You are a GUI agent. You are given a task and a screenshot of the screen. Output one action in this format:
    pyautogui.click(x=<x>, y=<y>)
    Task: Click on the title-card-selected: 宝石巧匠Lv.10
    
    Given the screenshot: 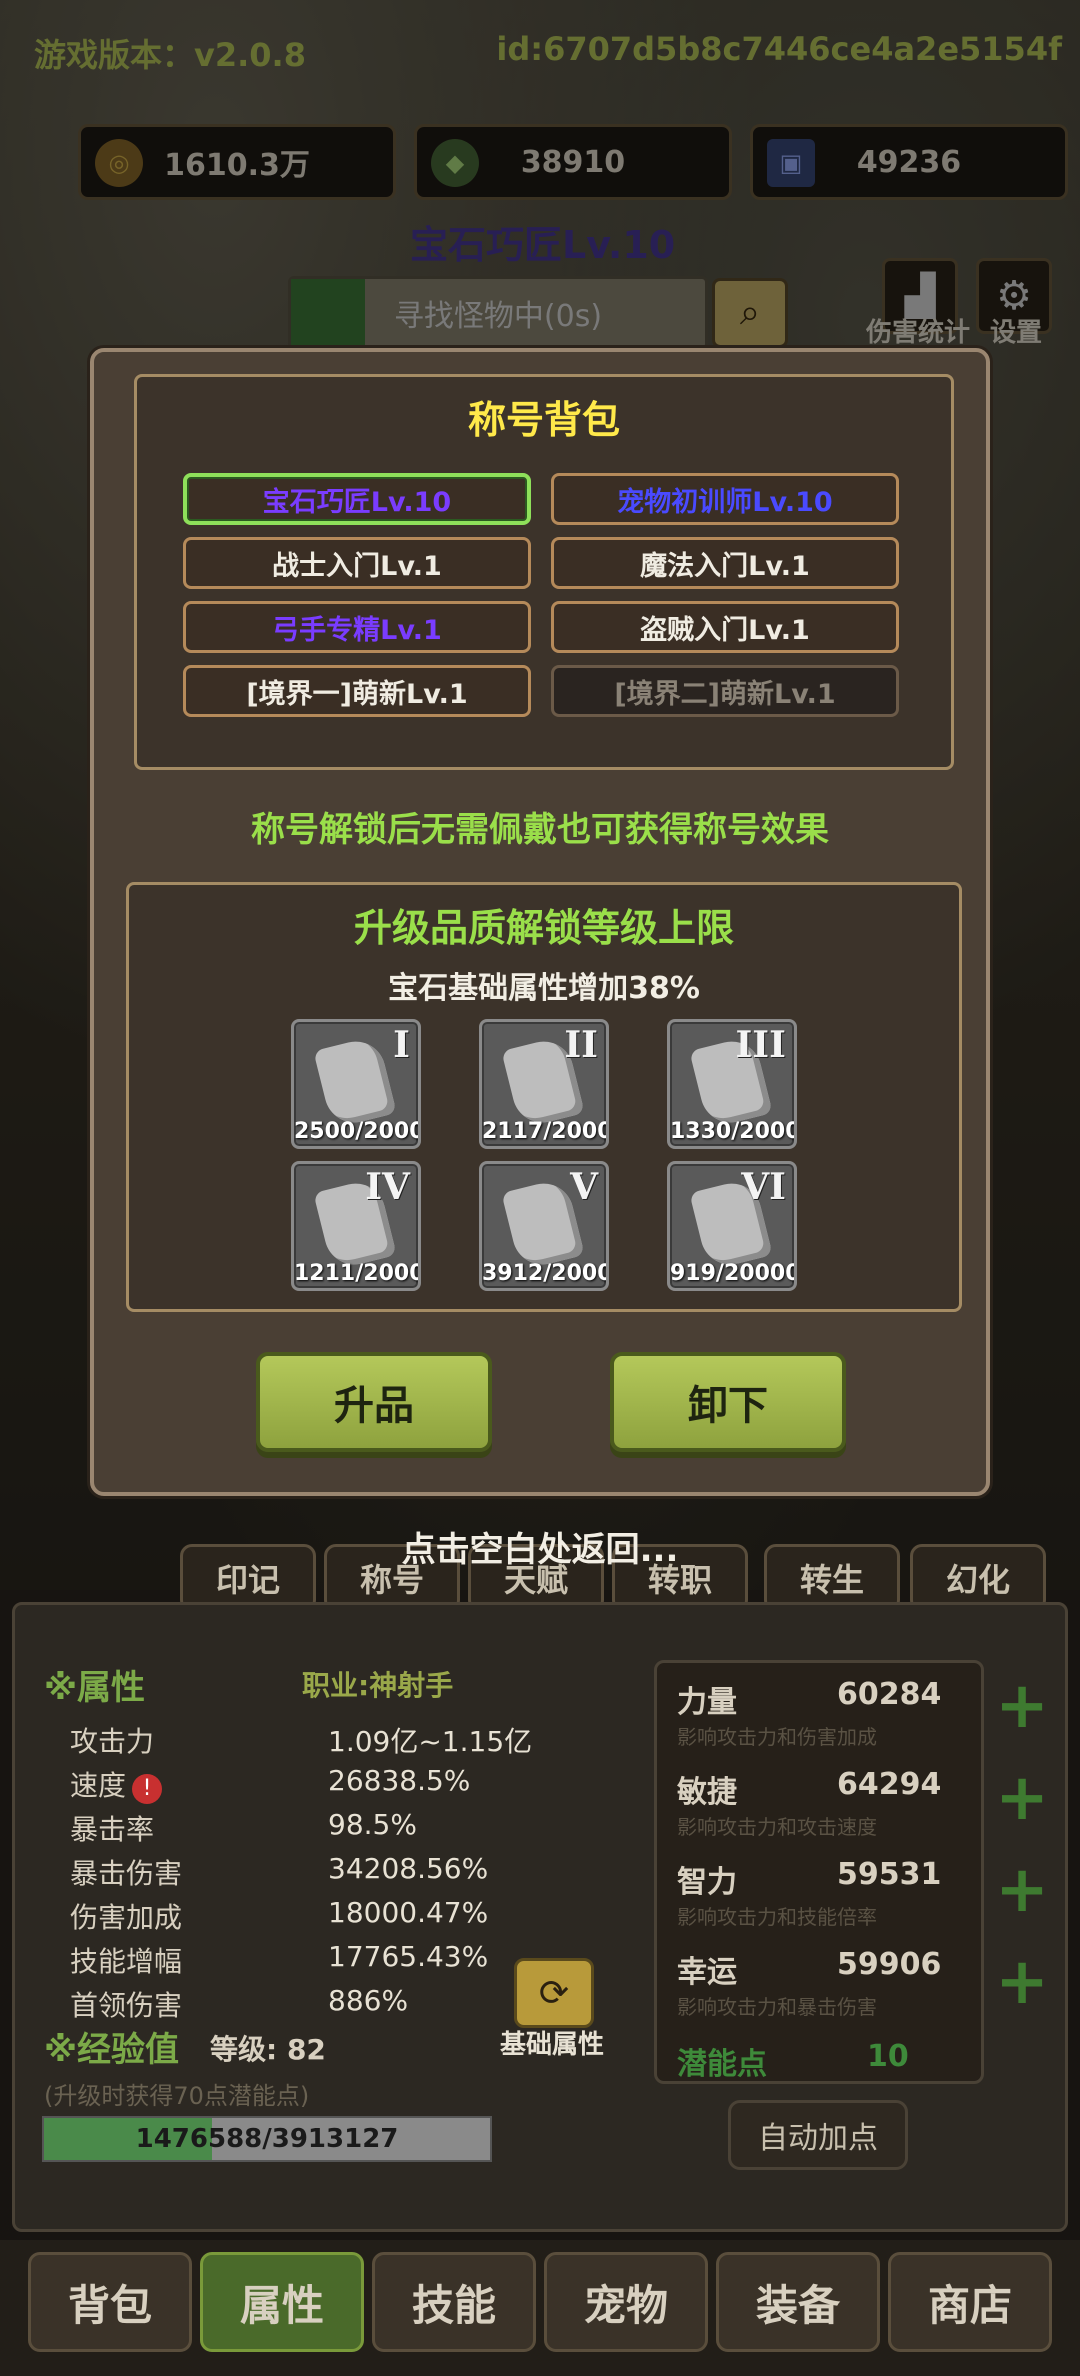 What is the action you would take?
    pyautogui.click(x=357, y=499)
    